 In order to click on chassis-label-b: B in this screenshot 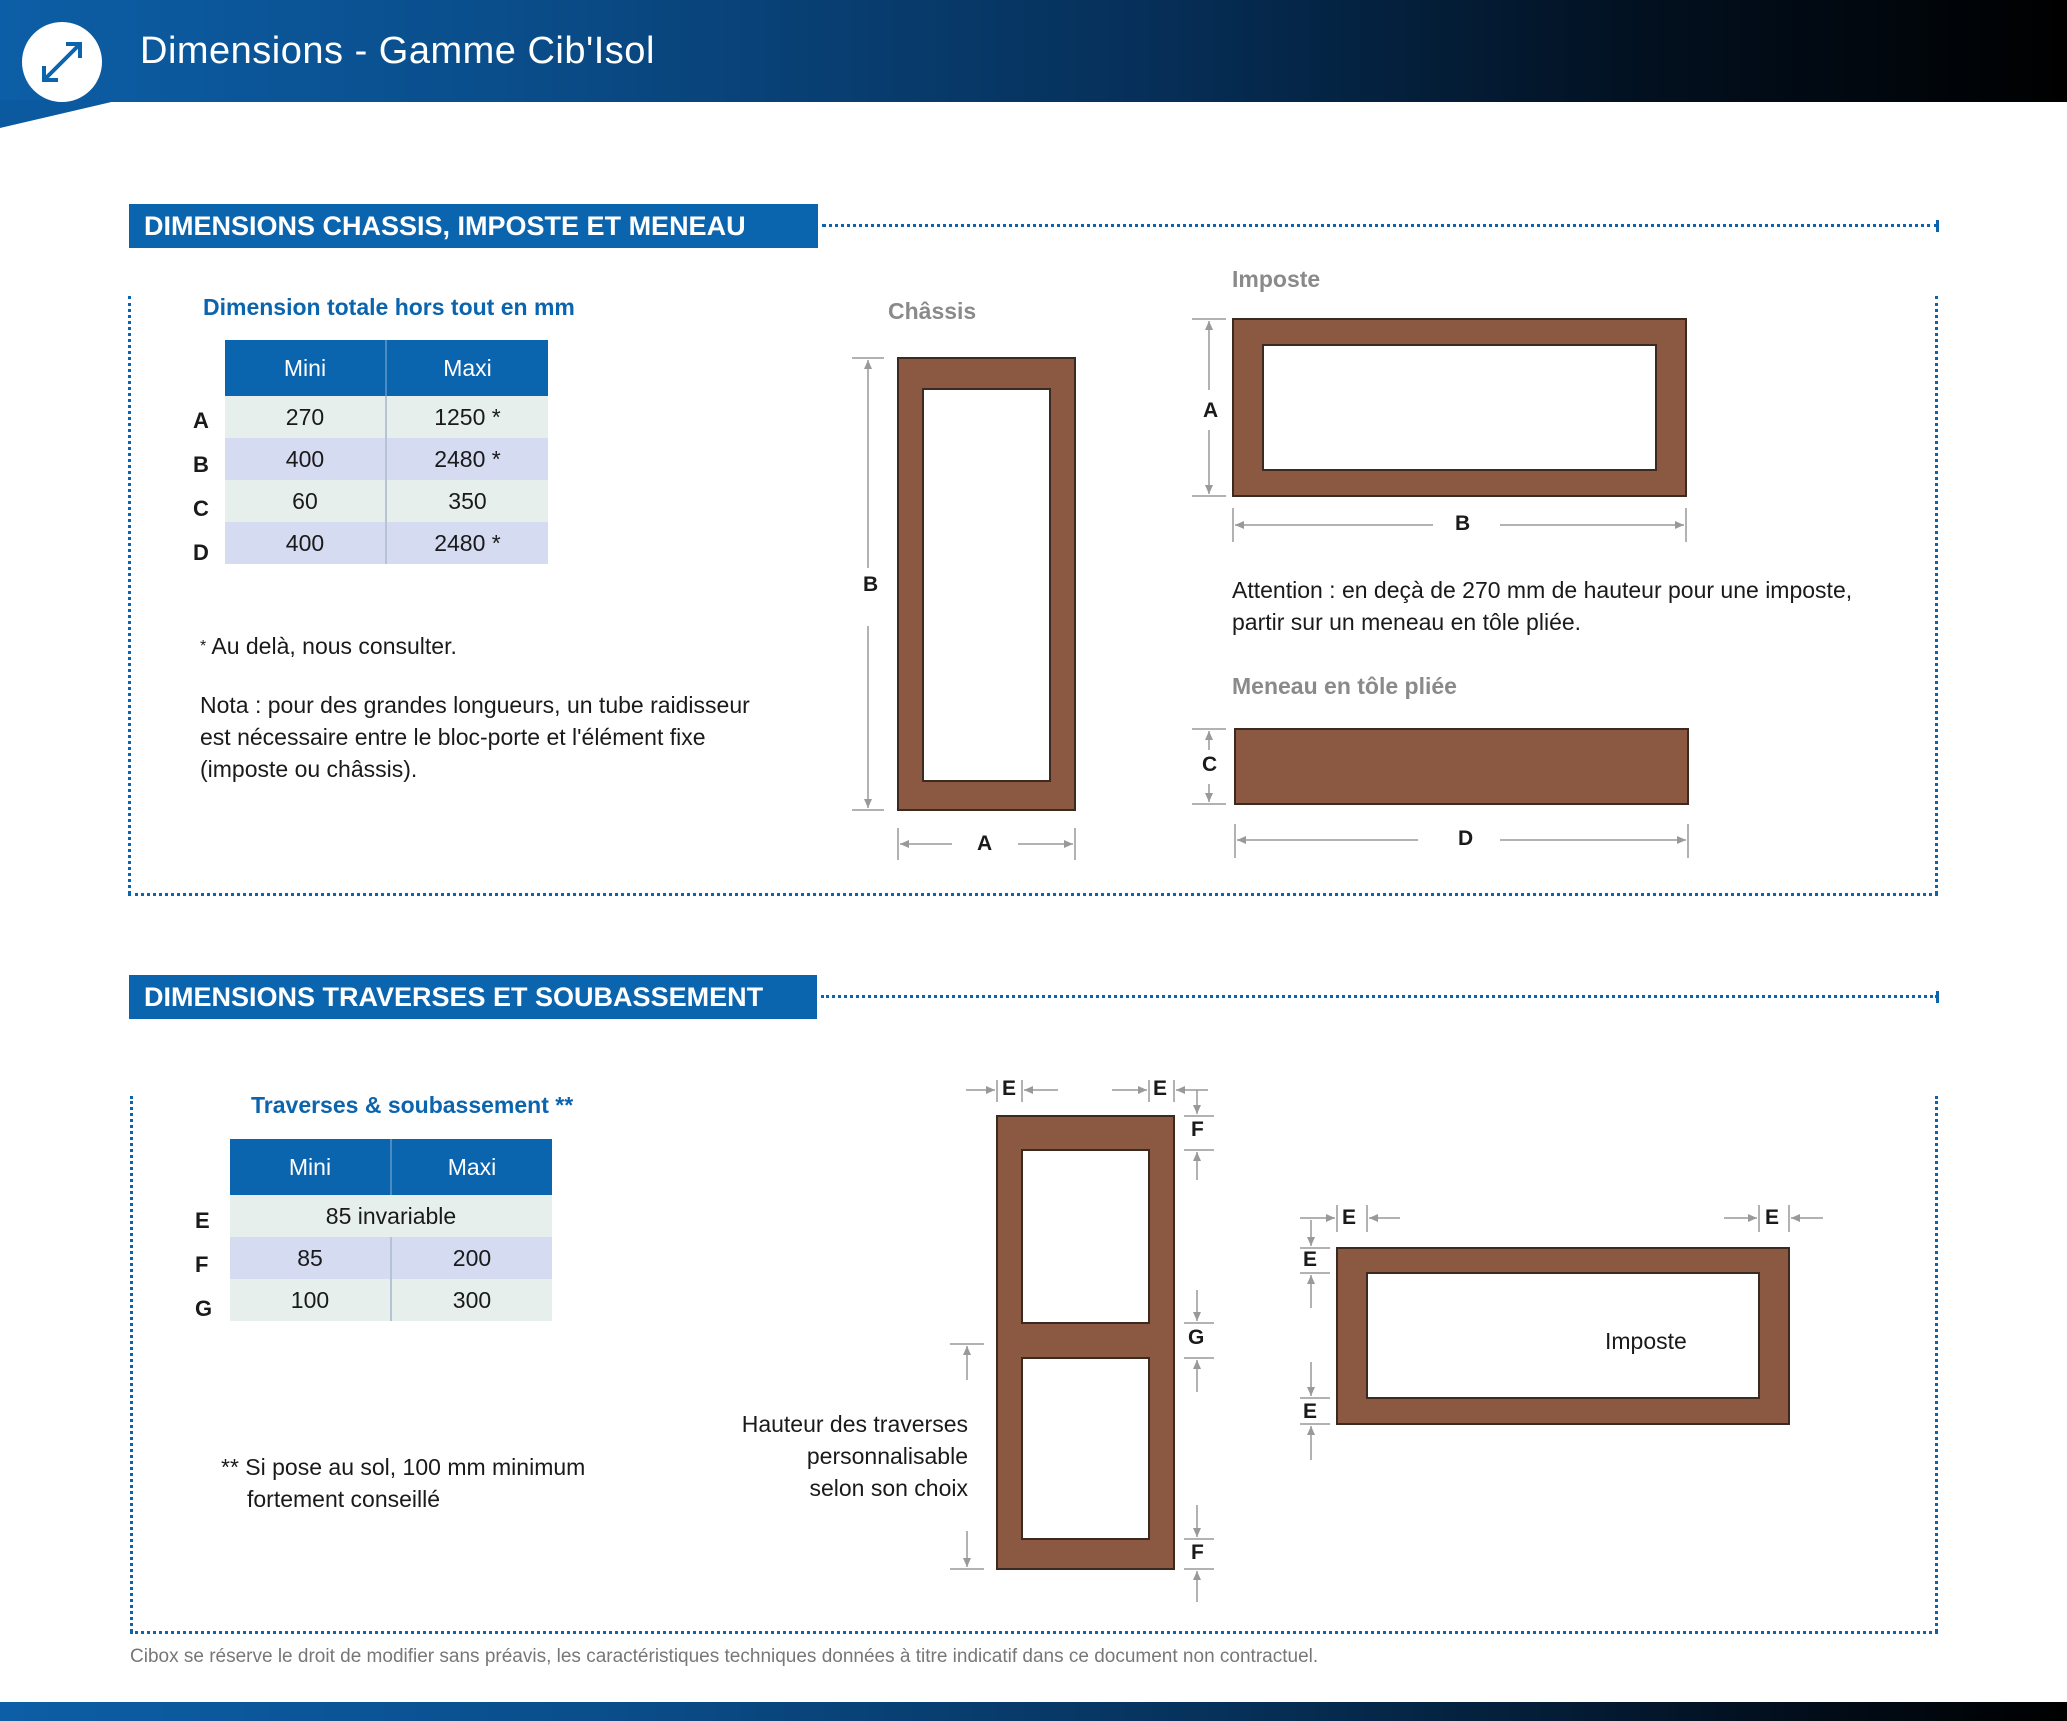, I will do `click(871, 584)`.